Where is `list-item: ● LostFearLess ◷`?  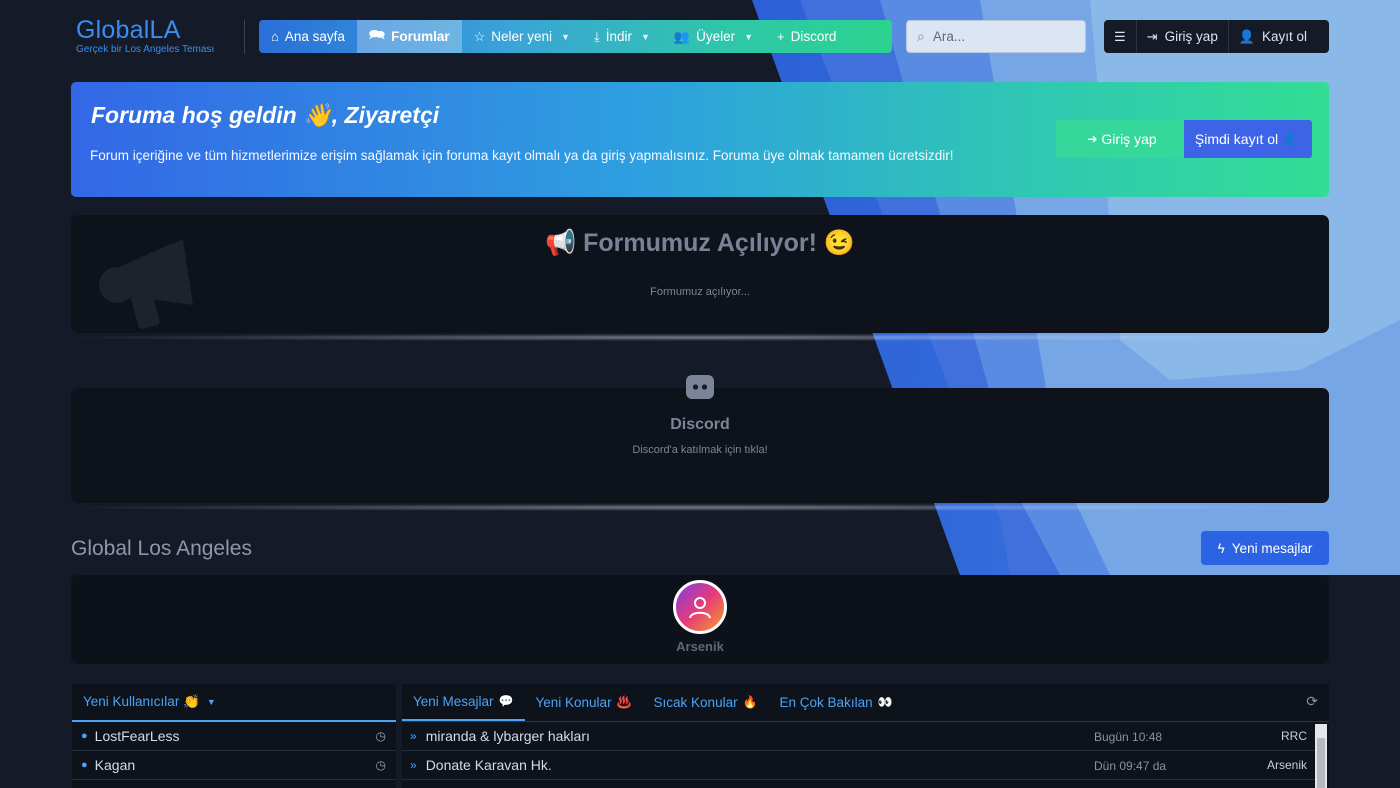 list-item: ● LostFearLess ◷ is located at coordinates (234, 736).